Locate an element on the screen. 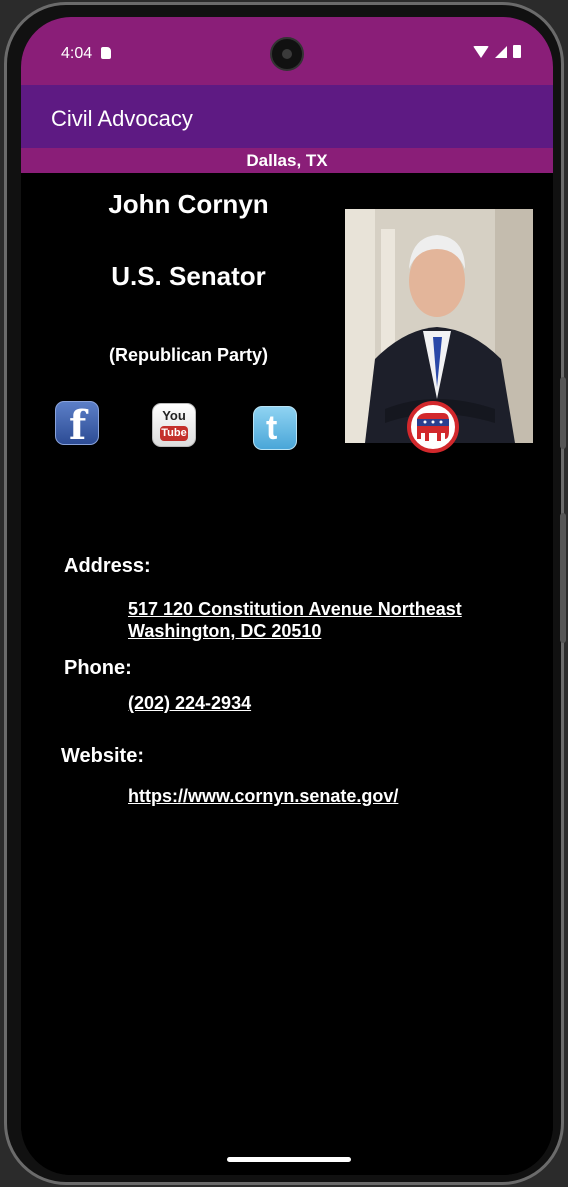 The height and width of the screenshot is (1187, 568). official-party: (Republican Party) is located at coordinates (188, 355).